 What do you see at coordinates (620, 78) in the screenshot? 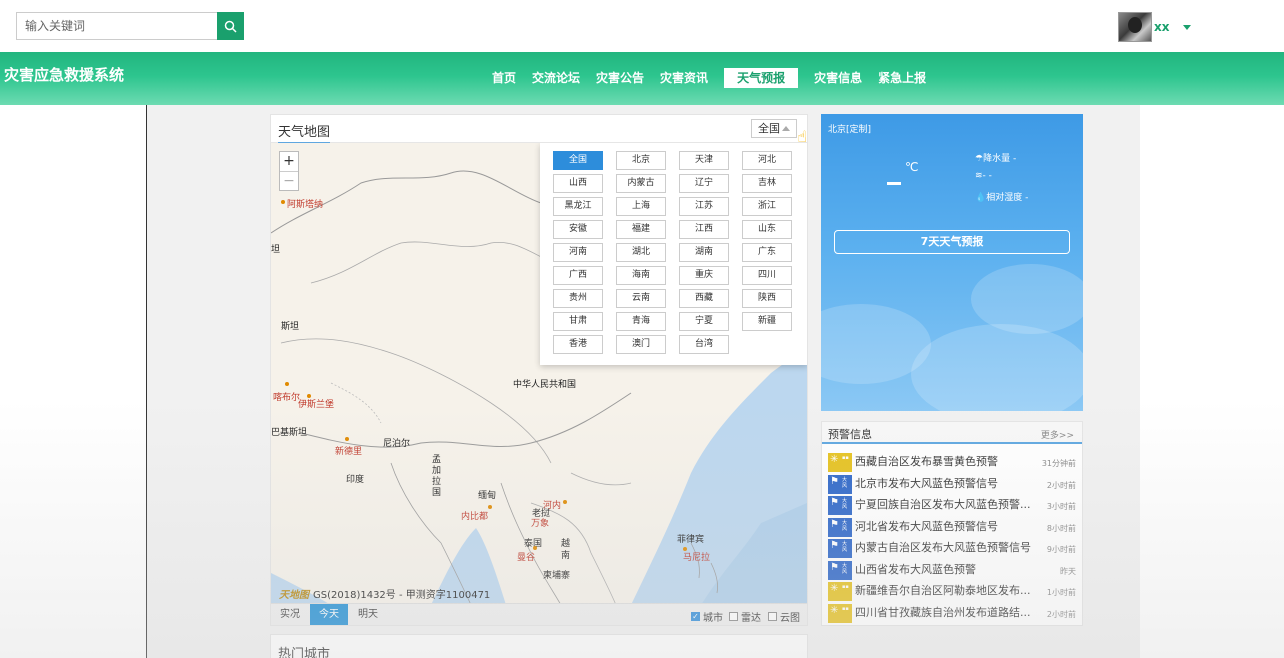
I see `nav-item-announcement: 灾害公告` at bounding box center [620, 78].